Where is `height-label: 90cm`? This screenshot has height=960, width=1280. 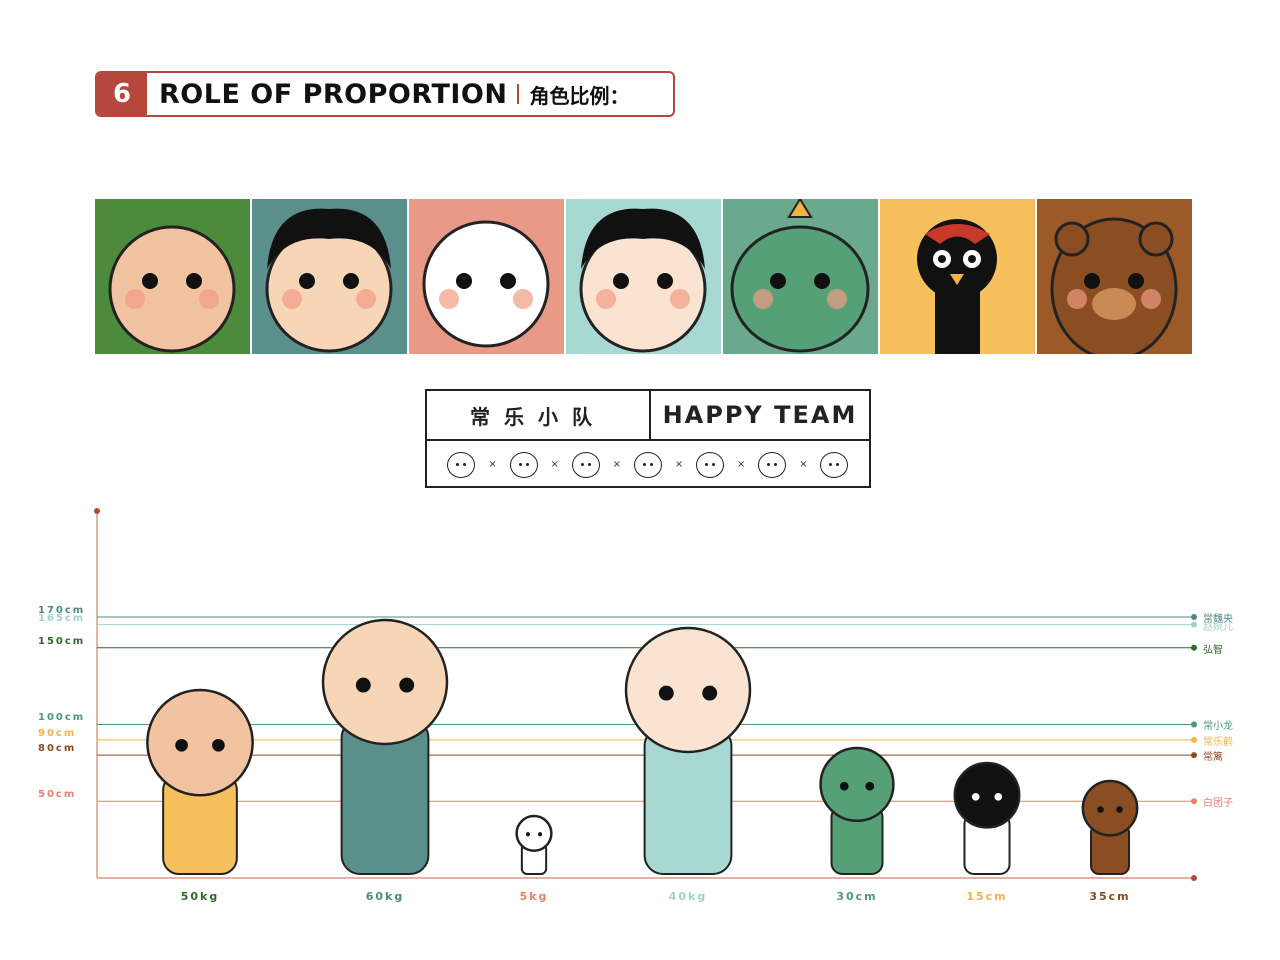
height-label: 90cm is located at coordinates (57, 733).